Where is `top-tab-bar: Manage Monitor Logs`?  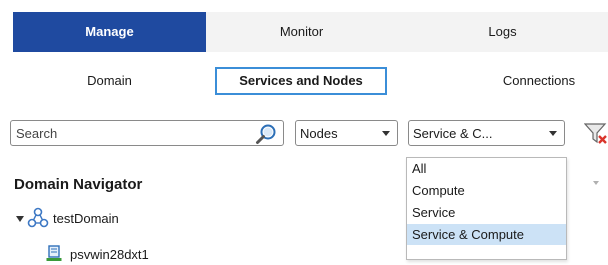
top-tab-bar: Manage Monitor Logs is located at coordinates (310, 32).